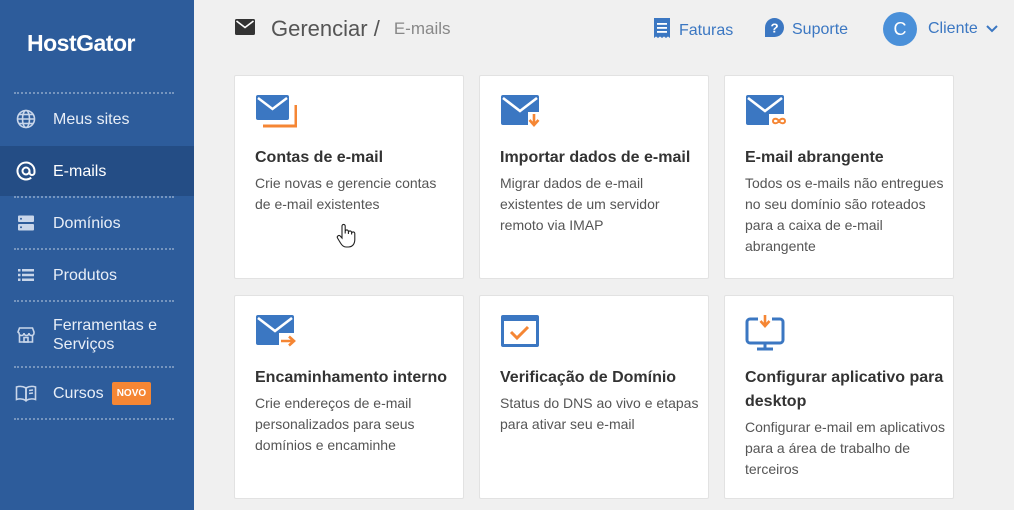 The height and width of the screenshot is (510, 1014). I want to click on sidebar-item-label: Meus sites, so click(91, 119).